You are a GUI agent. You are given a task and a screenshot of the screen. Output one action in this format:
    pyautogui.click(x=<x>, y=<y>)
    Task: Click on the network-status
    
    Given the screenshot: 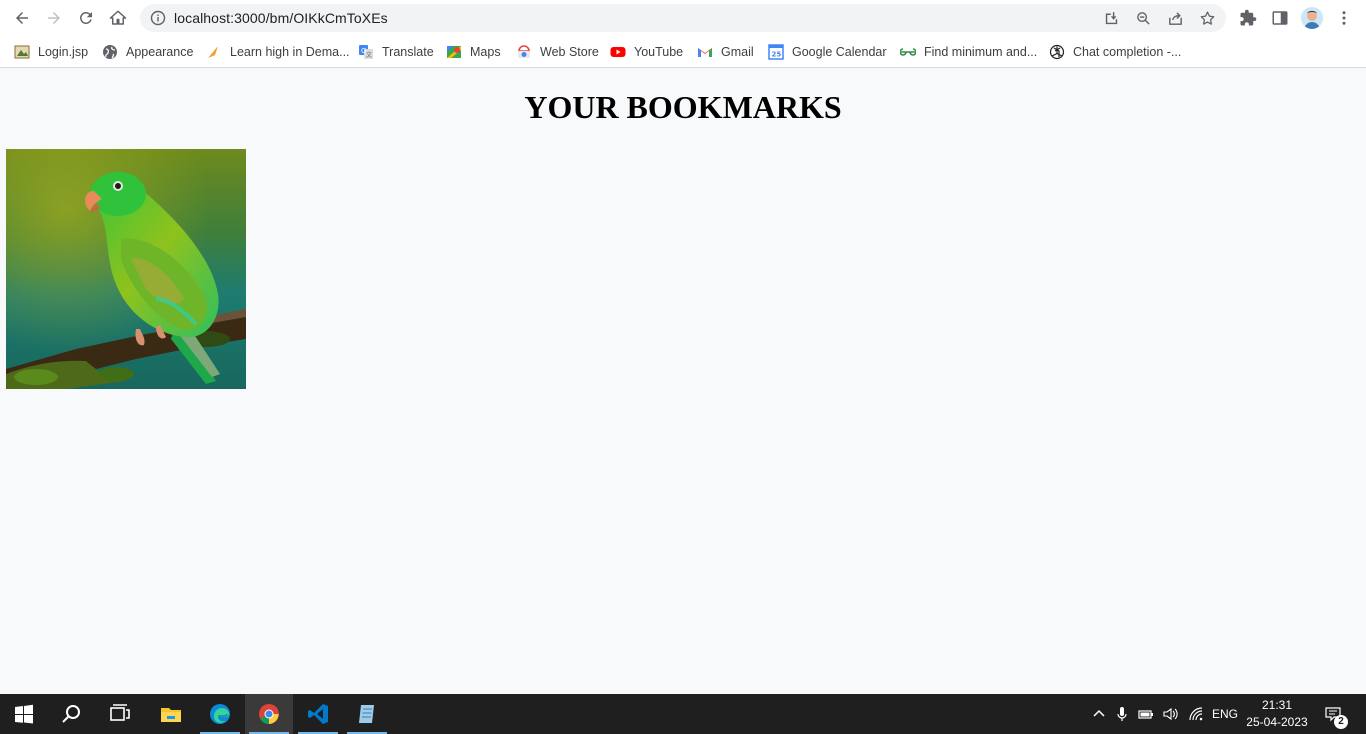 What is the action you would take?
    pyautogui.click(x=1196, y=714)
    